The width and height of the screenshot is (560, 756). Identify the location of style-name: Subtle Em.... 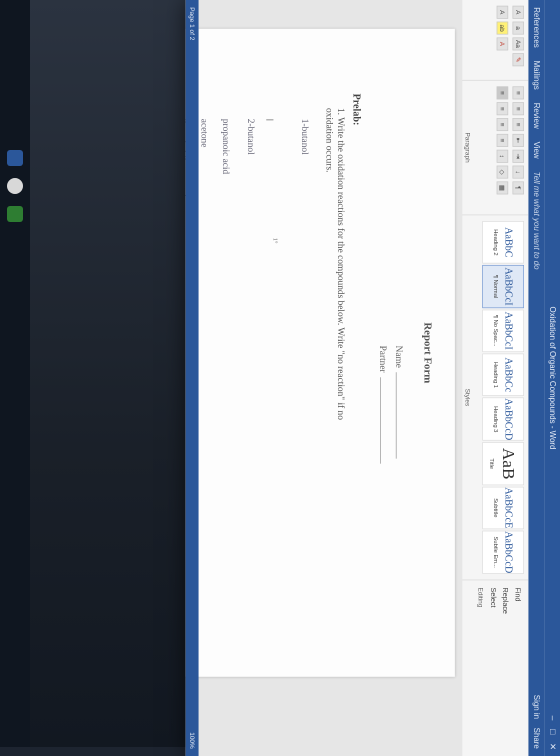
(496, 552).